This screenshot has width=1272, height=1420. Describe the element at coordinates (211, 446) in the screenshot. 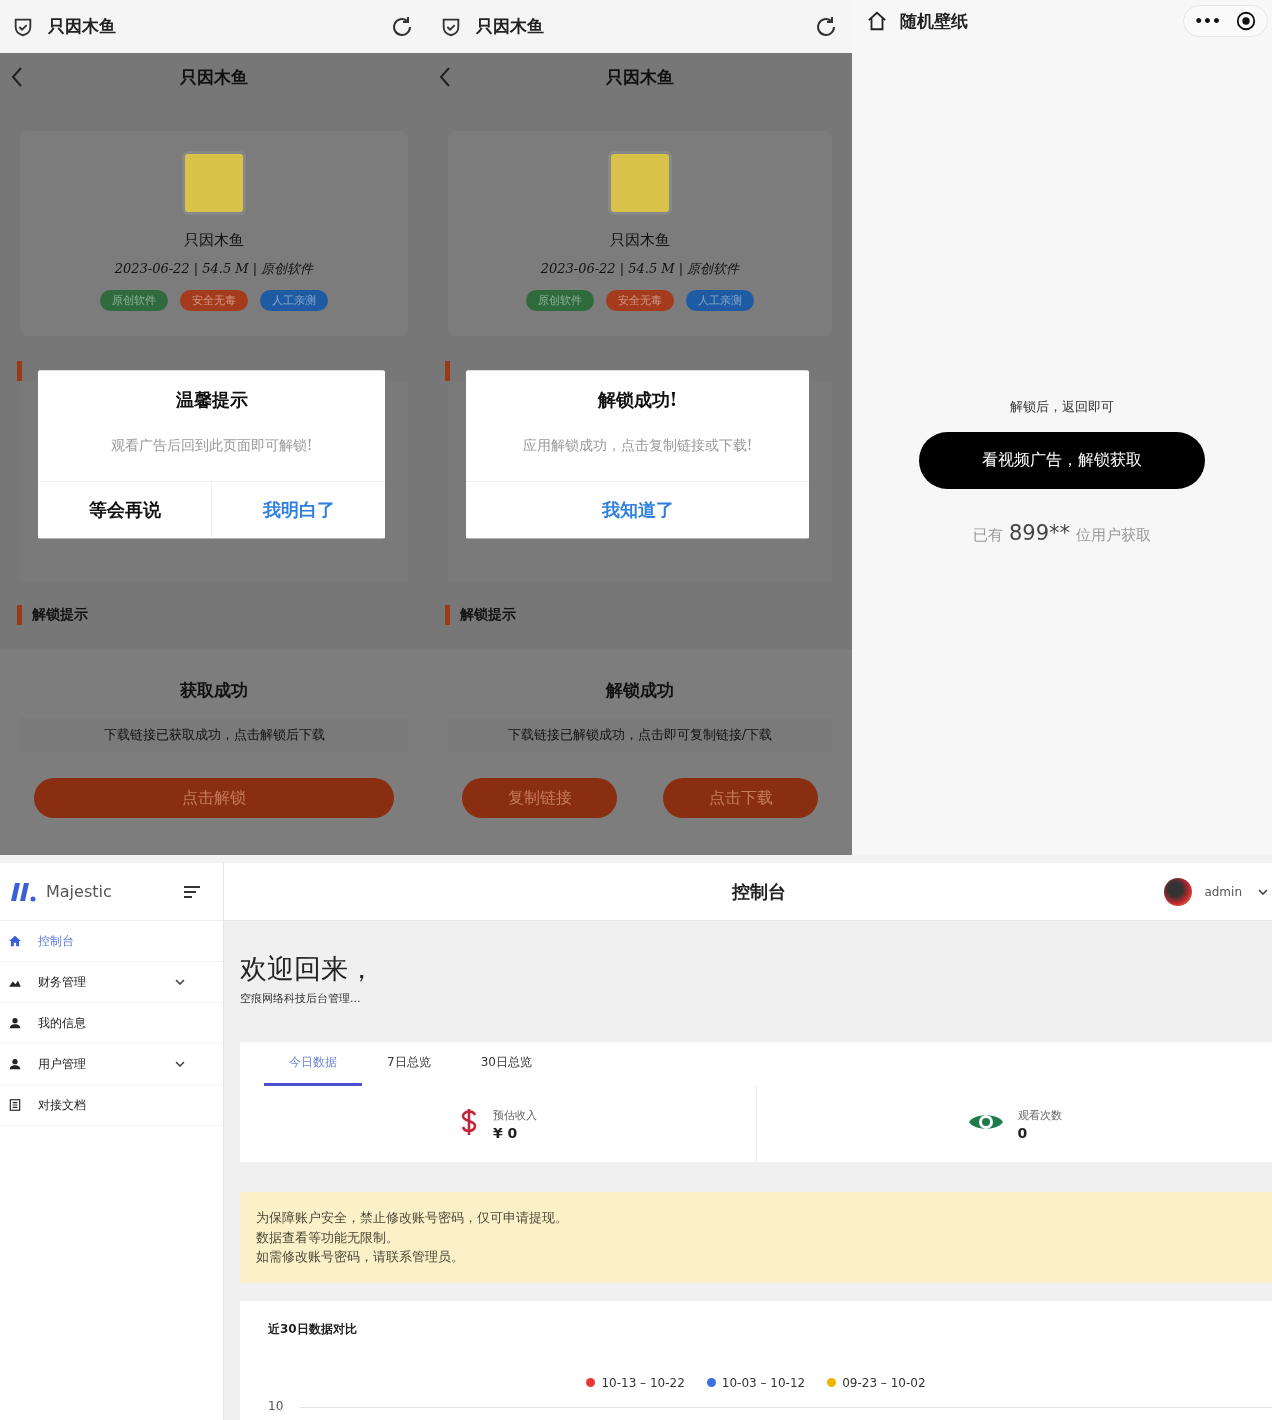

I see `dialog-message: 观看广告后回到此页面即可解锁!` at that location.